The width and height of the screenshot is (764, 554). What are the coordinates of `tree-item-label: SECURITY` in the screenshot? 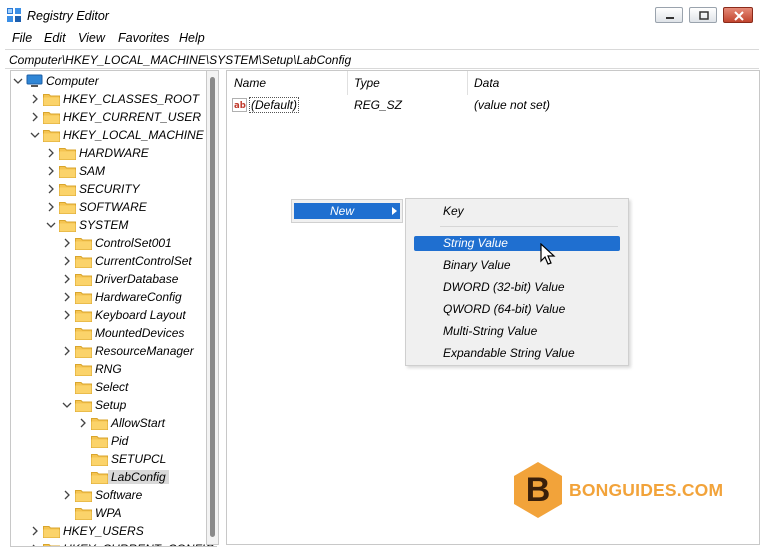 It's located at (109, 189).